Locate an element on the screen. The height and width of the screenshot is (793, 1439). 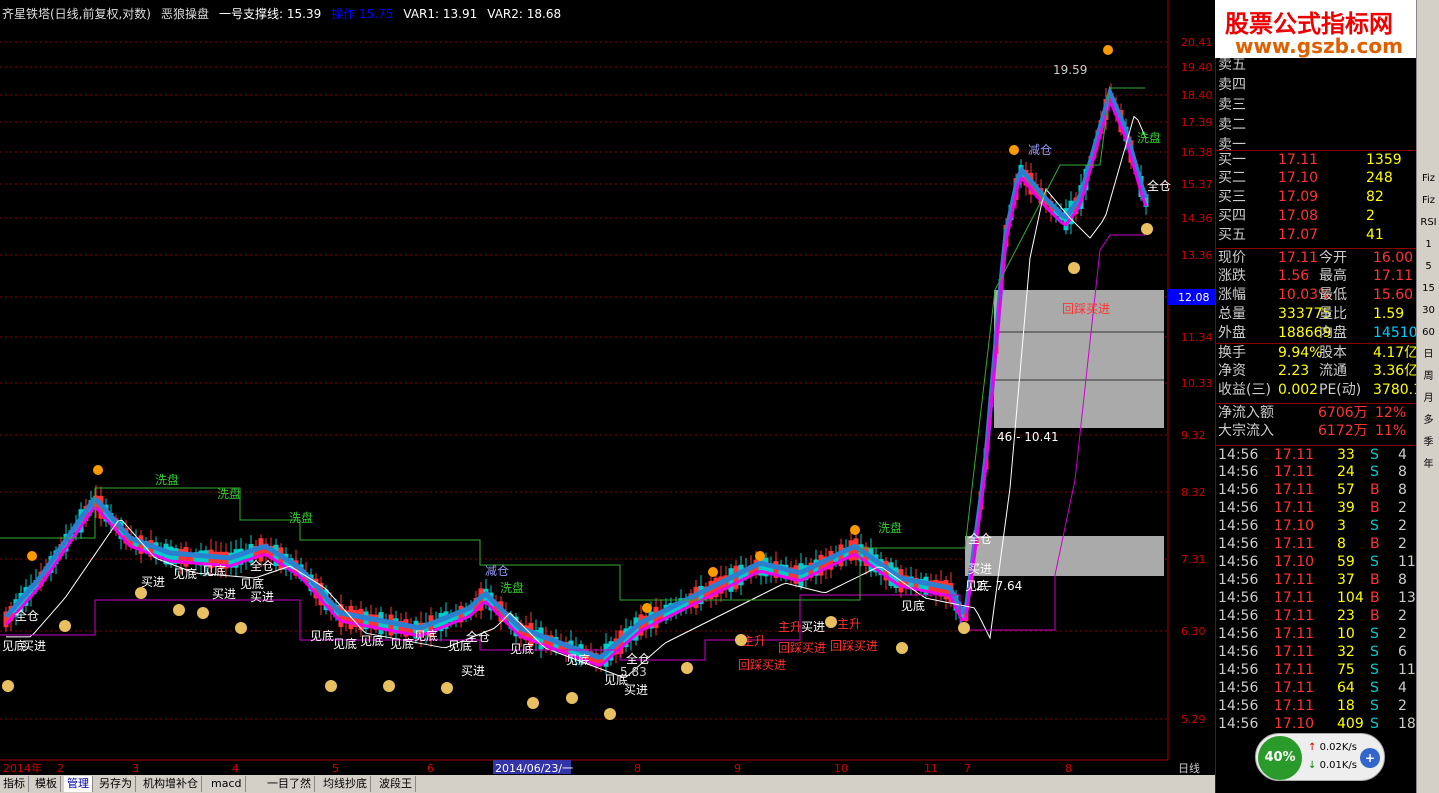
stat-label: 涨幅 is located at coordinates (1232, 295).